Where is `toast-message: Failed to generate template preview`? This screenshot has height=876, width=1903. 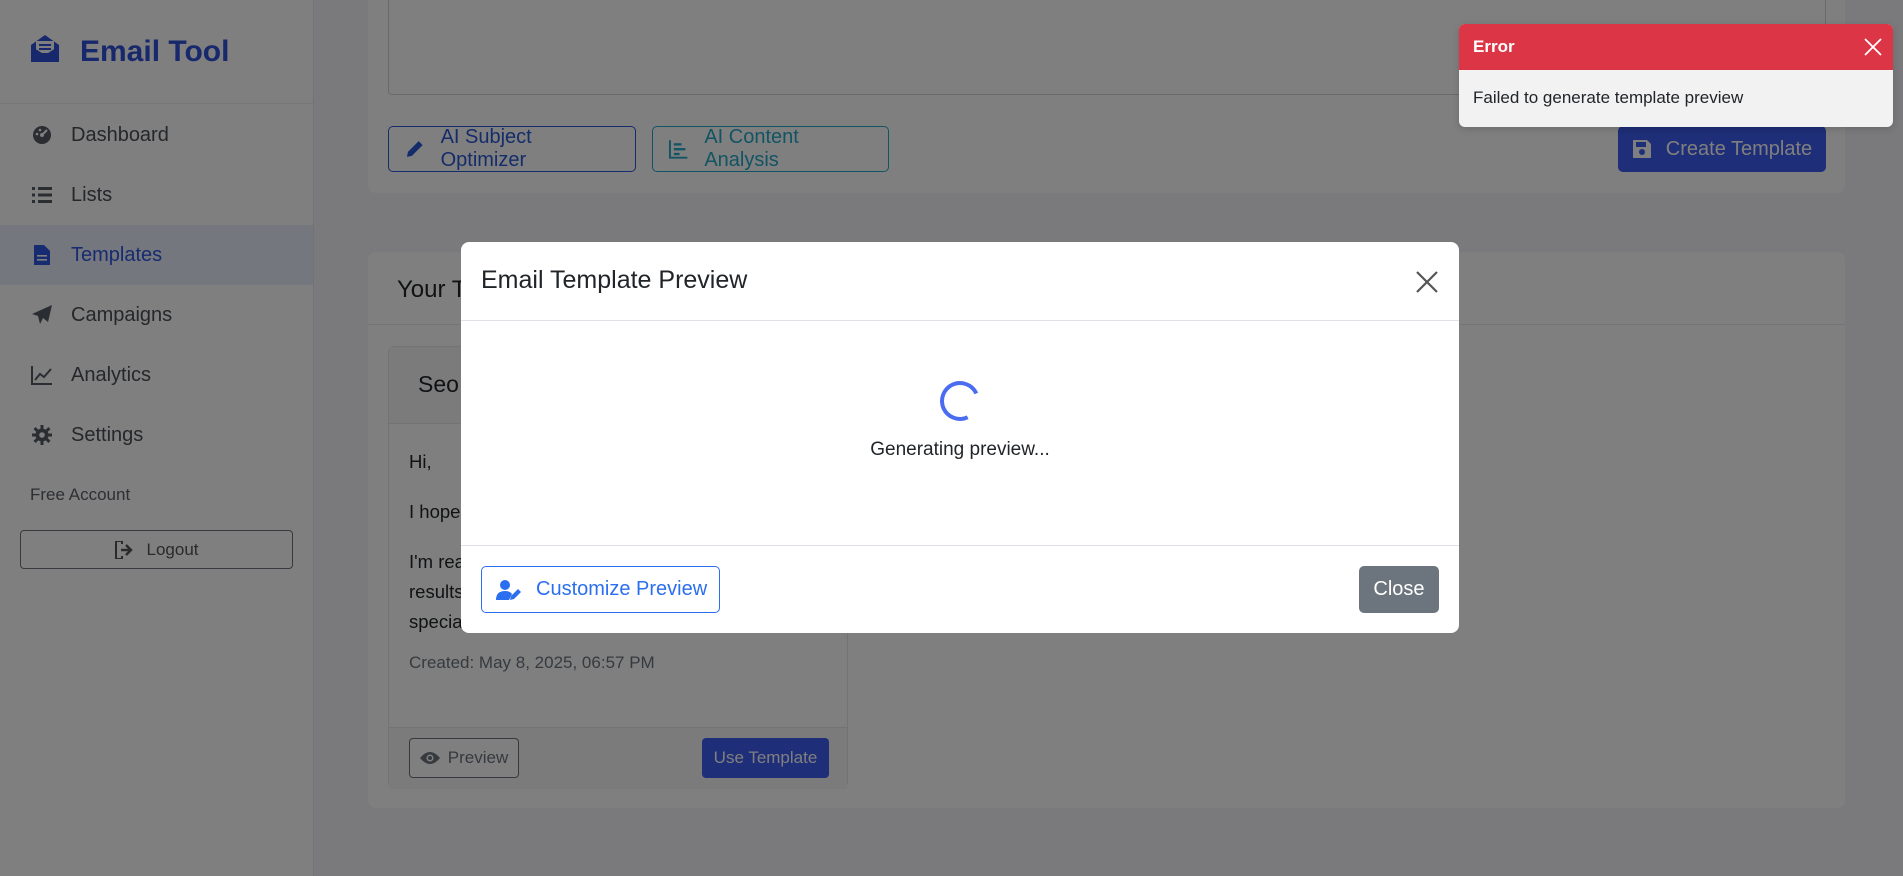
toast-message: Failed to generate template preview is located at coordinates (1608, 97).